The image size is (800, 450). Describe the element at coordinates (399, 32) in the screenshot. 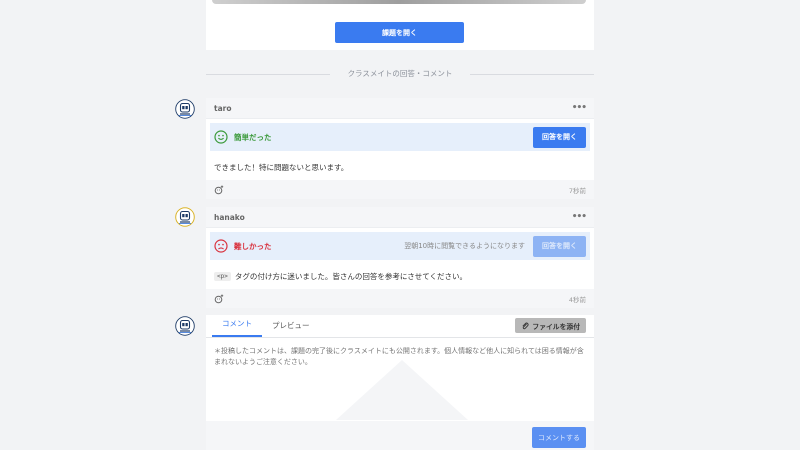

I see `open-task-button: 課題を開く` at that location.